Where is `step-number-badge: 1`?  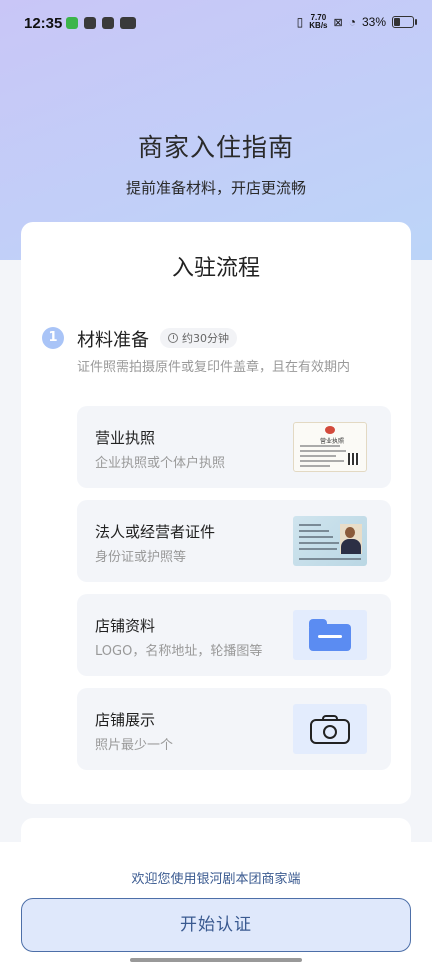 step-number-badge: 1 is located at coordinates (53, 338).